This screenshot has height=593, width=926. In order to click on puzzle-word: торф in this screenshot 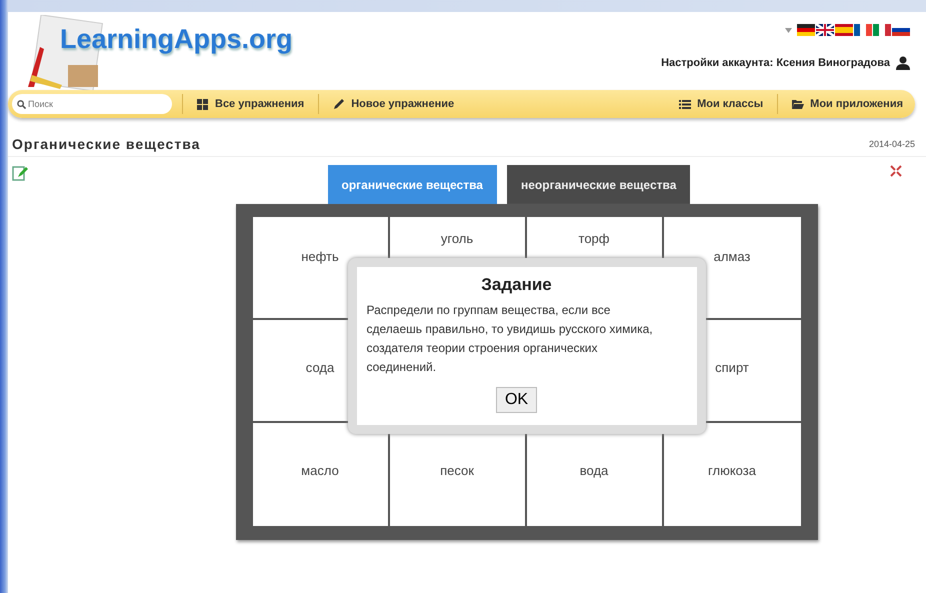, I will do `click(594, 239)`.